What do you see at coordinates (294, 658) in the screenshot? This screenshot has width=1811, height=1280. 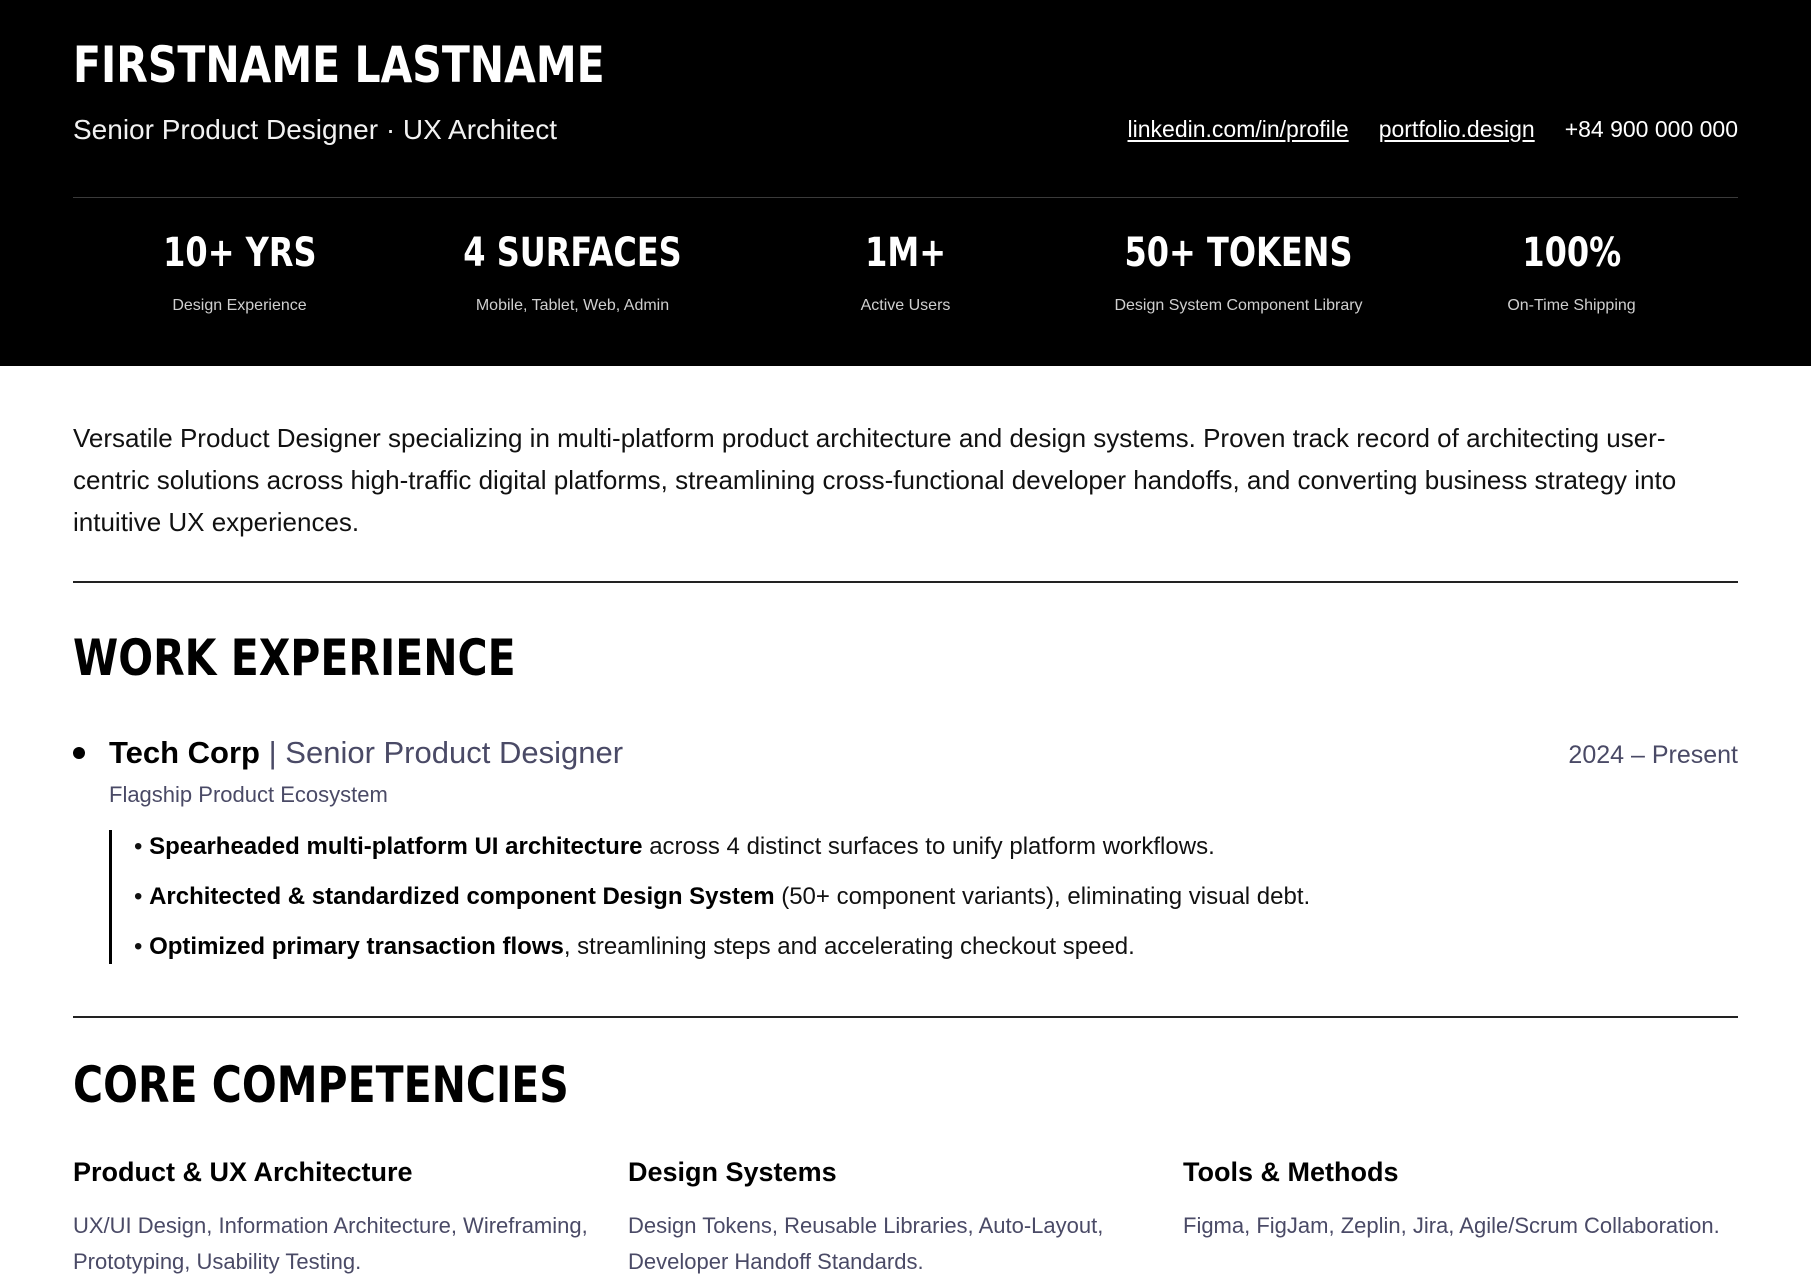 I see `work-experience-heading: WORK EXPERIENCE` at bounding box center [294, 658].